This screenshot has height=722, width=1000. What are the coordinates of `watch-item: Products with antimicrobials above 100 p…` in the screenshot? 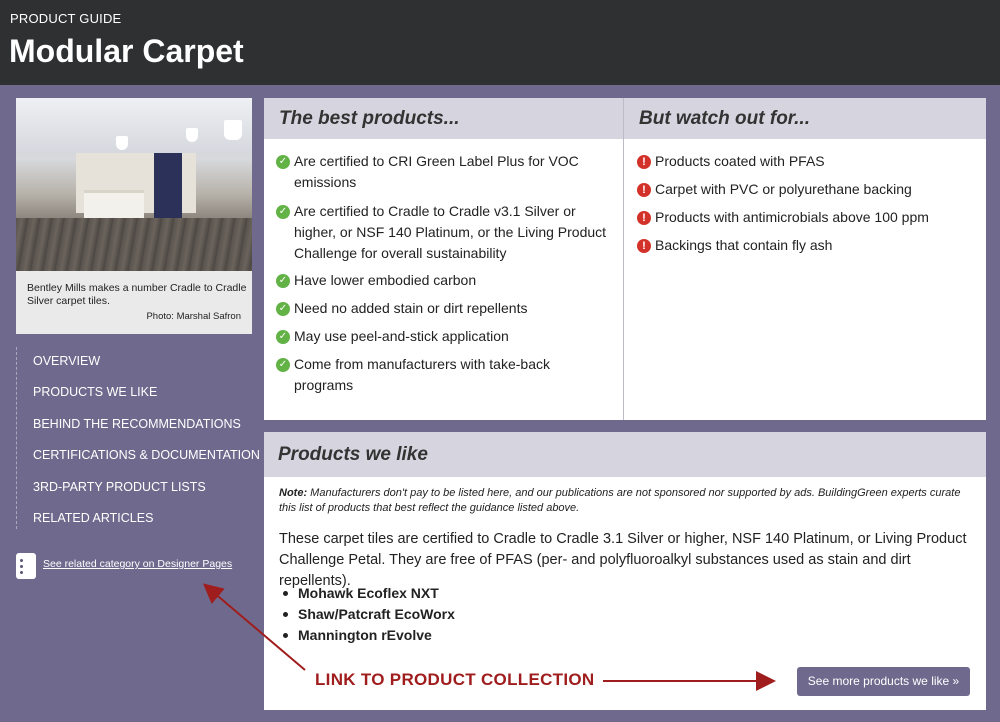 It's located at (792, 217).